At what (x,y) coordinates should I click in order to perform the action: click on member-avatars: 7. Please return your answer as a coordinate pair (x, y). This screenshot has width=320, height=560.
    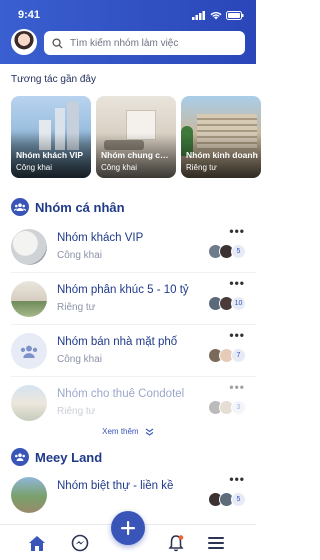
    Looking at the image, I should click on (227, 355).